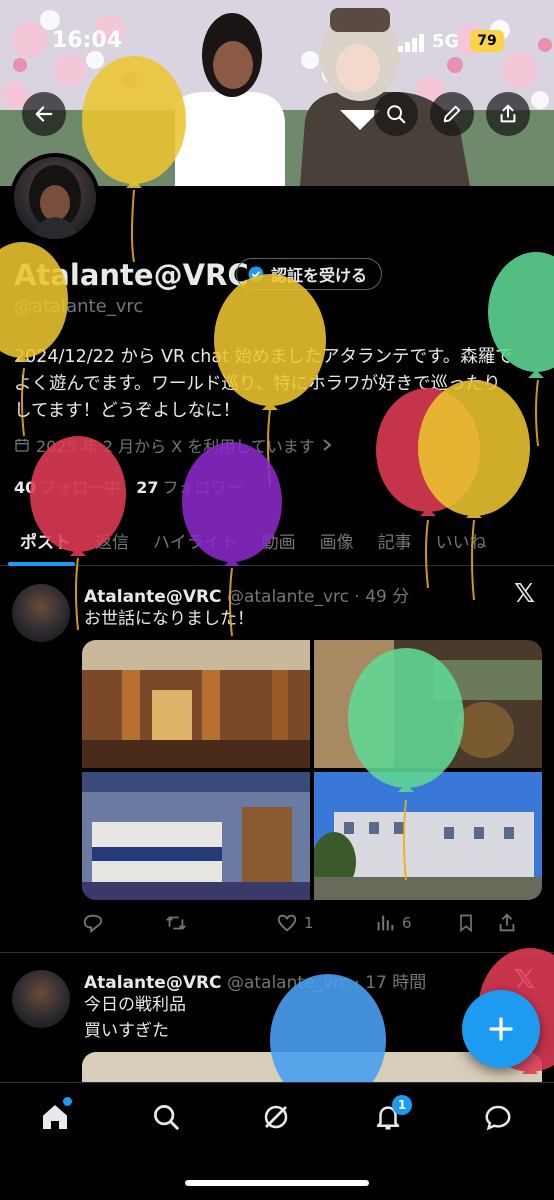  I want to click on media-image-exterior, so click(428, 836).